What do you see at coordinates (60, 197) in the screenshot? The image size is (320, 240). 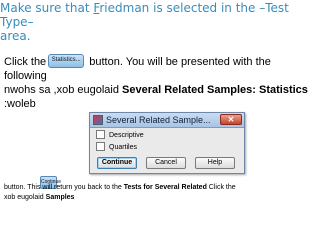 I see `footer-line-2-bold: Samples` at bounding box center [60, 197].